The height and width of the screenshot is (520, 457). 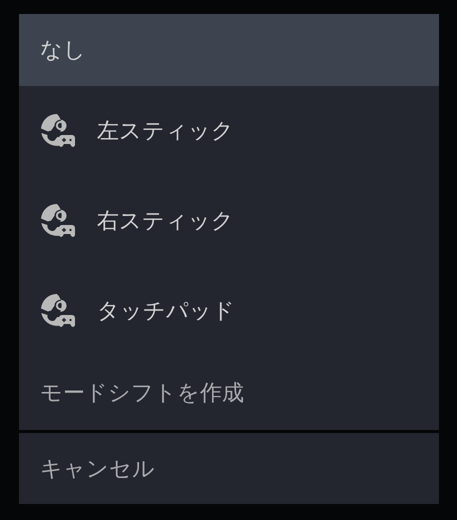 What do you see at coordinates (165, 132) in the screenshot?
I see `menu-item-label: 左スティック` at bounding box center [165, 132].